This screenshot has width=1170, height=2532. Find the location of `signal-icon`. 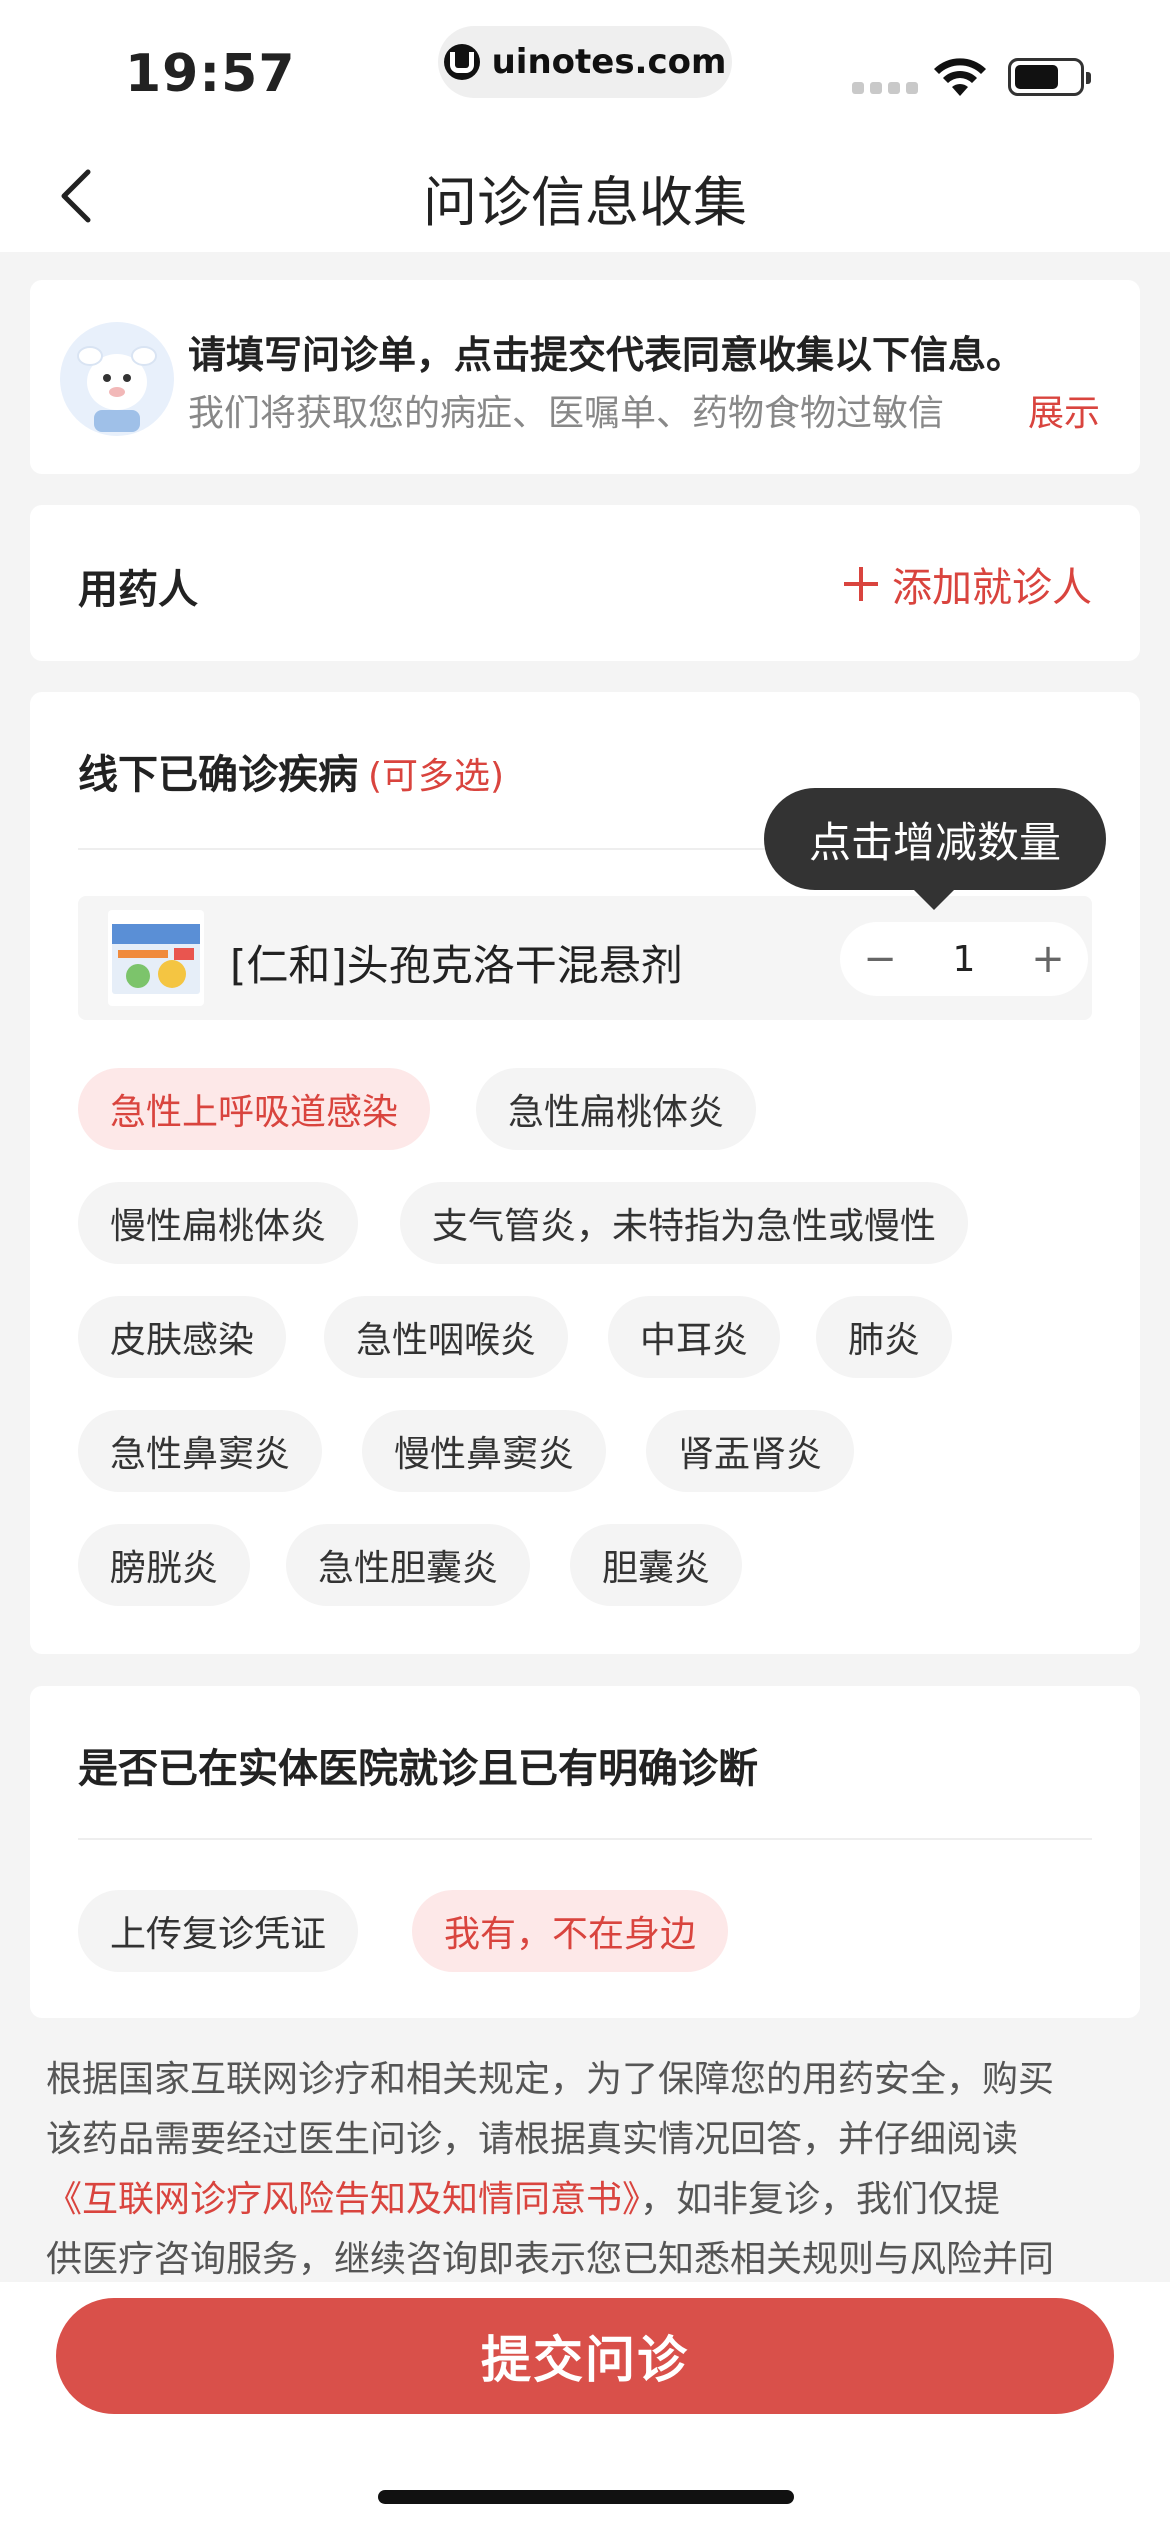

signal-icon is located at coordinates (885, 88).